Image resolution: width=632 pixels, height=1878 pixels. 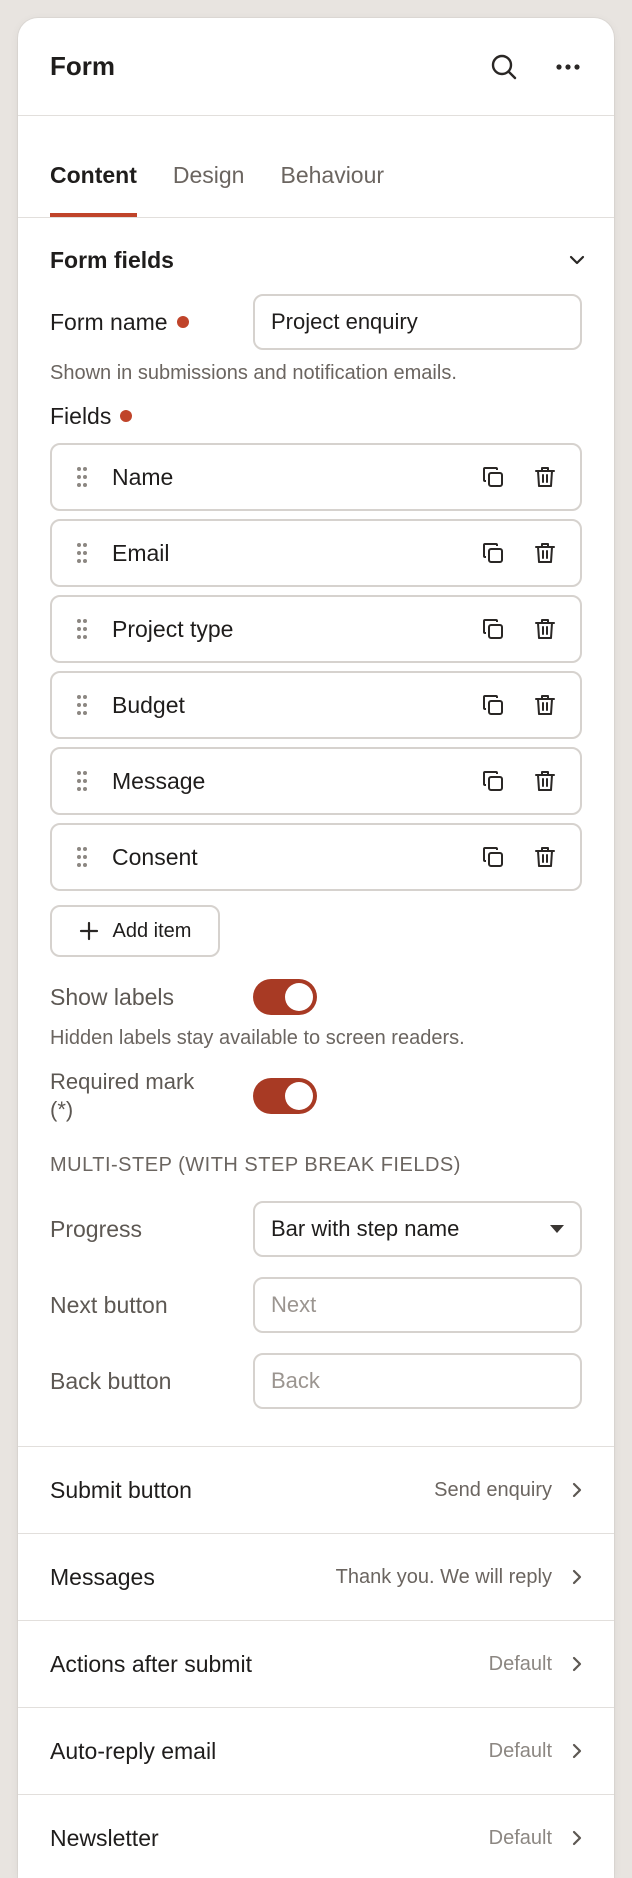 I want to click on field-name: Message, so click(x=159, y=780).